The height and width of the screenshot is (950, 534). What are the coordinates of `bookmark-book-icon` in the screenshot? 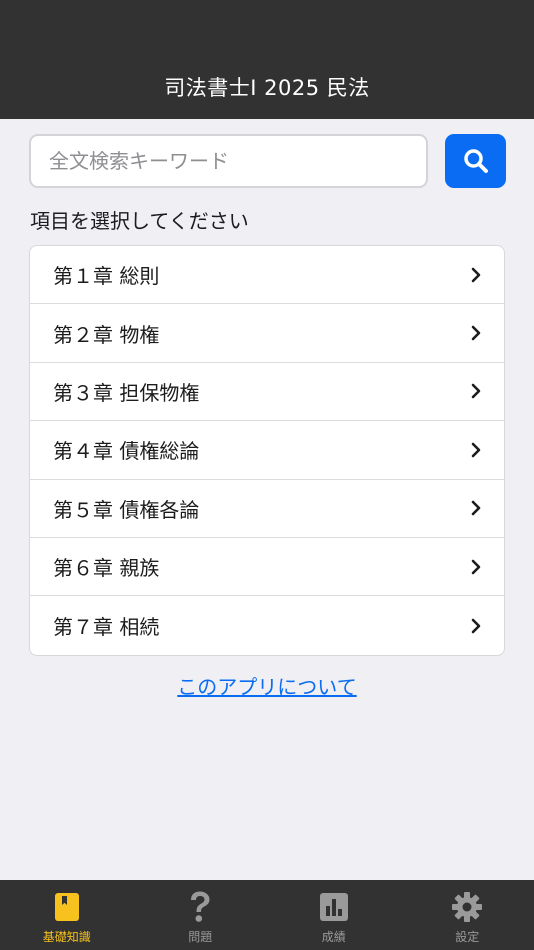 It's located at (67, 907).